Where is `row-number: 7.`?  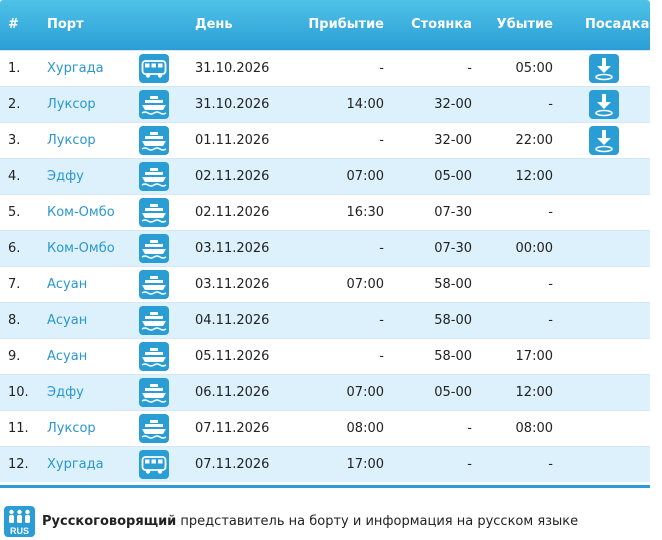 row-number: 7. is located at coordinates (14, 284).